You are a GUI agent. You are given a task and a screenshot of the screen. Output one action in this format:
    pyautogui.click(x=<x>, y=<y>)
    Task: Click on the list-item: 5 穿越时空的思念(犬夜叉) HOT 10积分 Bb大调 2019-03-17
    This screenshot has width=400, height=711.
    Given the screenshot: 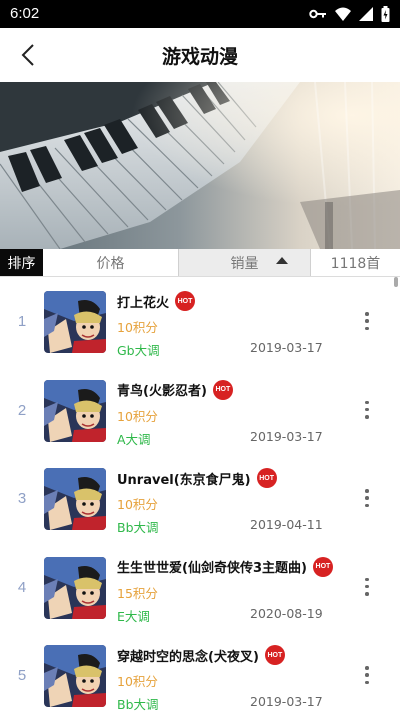 What is the action you would take?
    pyautogui.click(x=200, y=671)
    